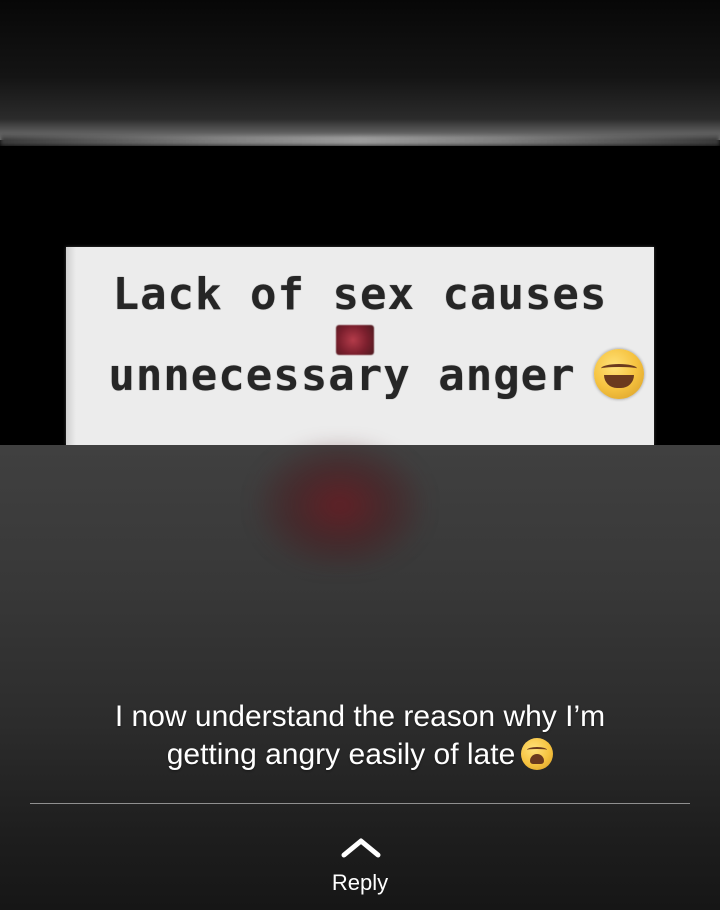 This screenshot has height=910, width=720. I want to click on caption-divider, so click(360, 803).